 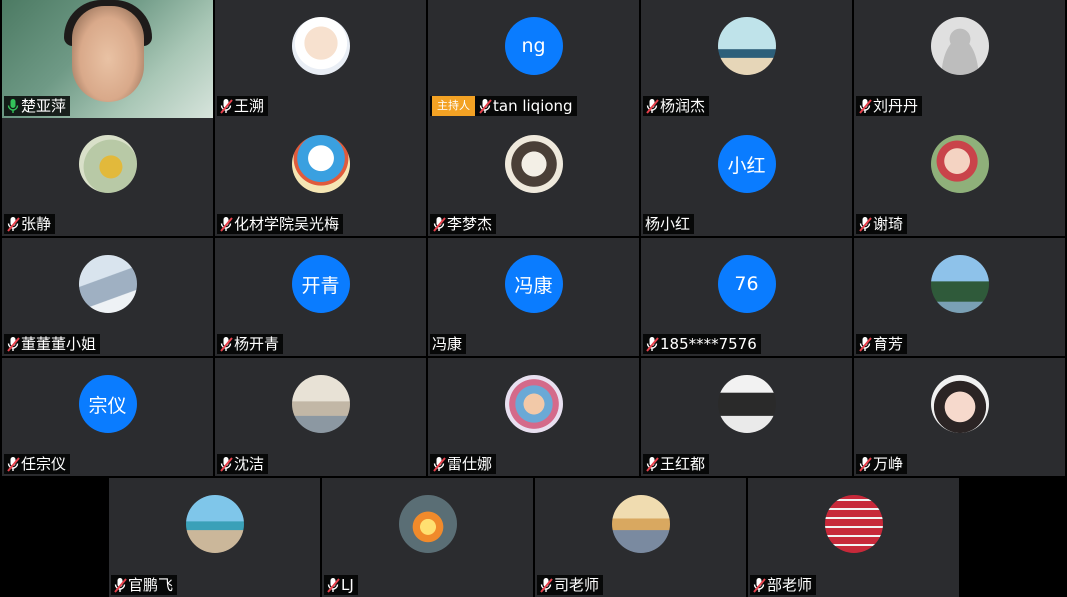 What do you see at coordinates (783, 585) in the screenshot?
I see `participant-label: 部老师` at bounding box center [783, 585].